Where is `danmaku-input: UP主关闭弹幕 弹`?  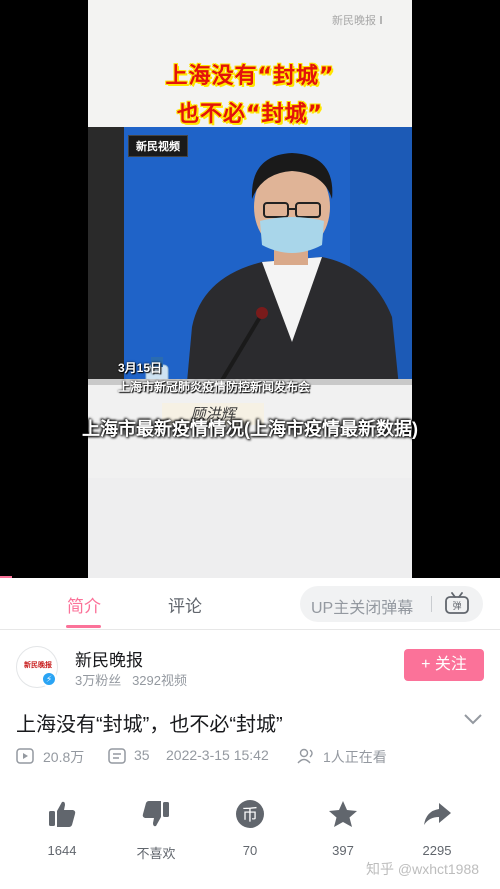
danmaku-input: UP主关闭弹幕 弹 is located at coordinates (391, 604).